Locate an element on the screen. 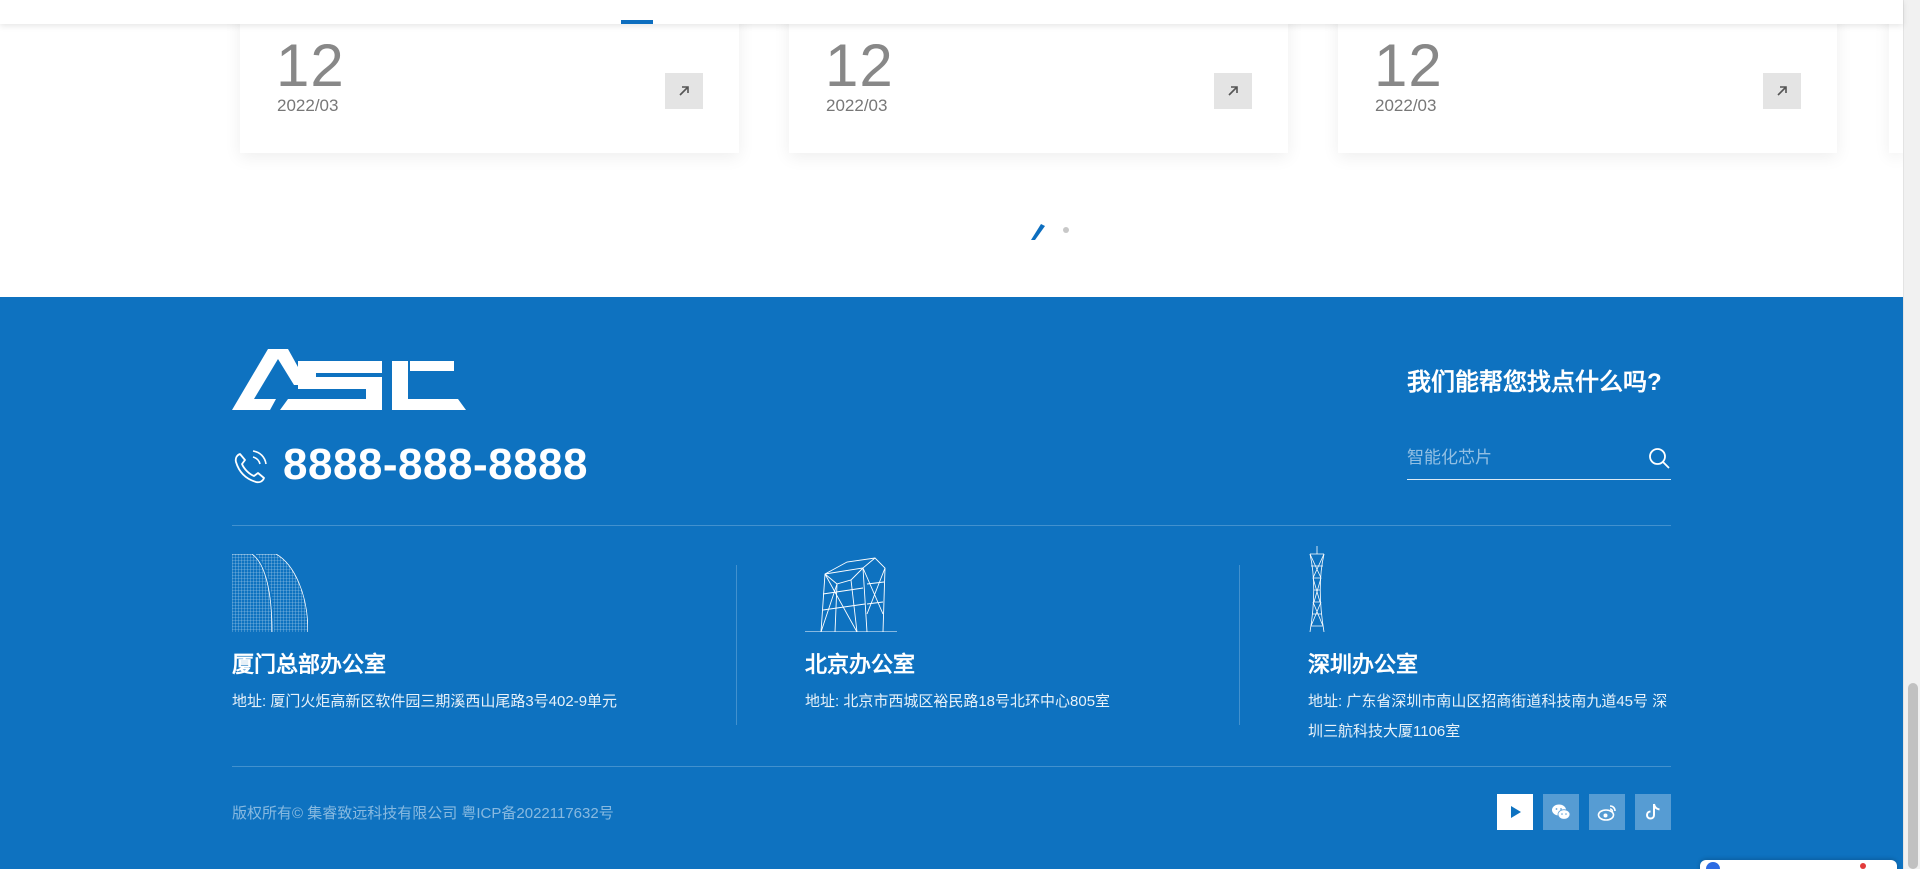 The height and width of the screenshot is (869, 1920). copyright-text: 版权所有© 集睿致远科技有限公司 粤ICP备2022117632号 is located at coordinates (423, 813).